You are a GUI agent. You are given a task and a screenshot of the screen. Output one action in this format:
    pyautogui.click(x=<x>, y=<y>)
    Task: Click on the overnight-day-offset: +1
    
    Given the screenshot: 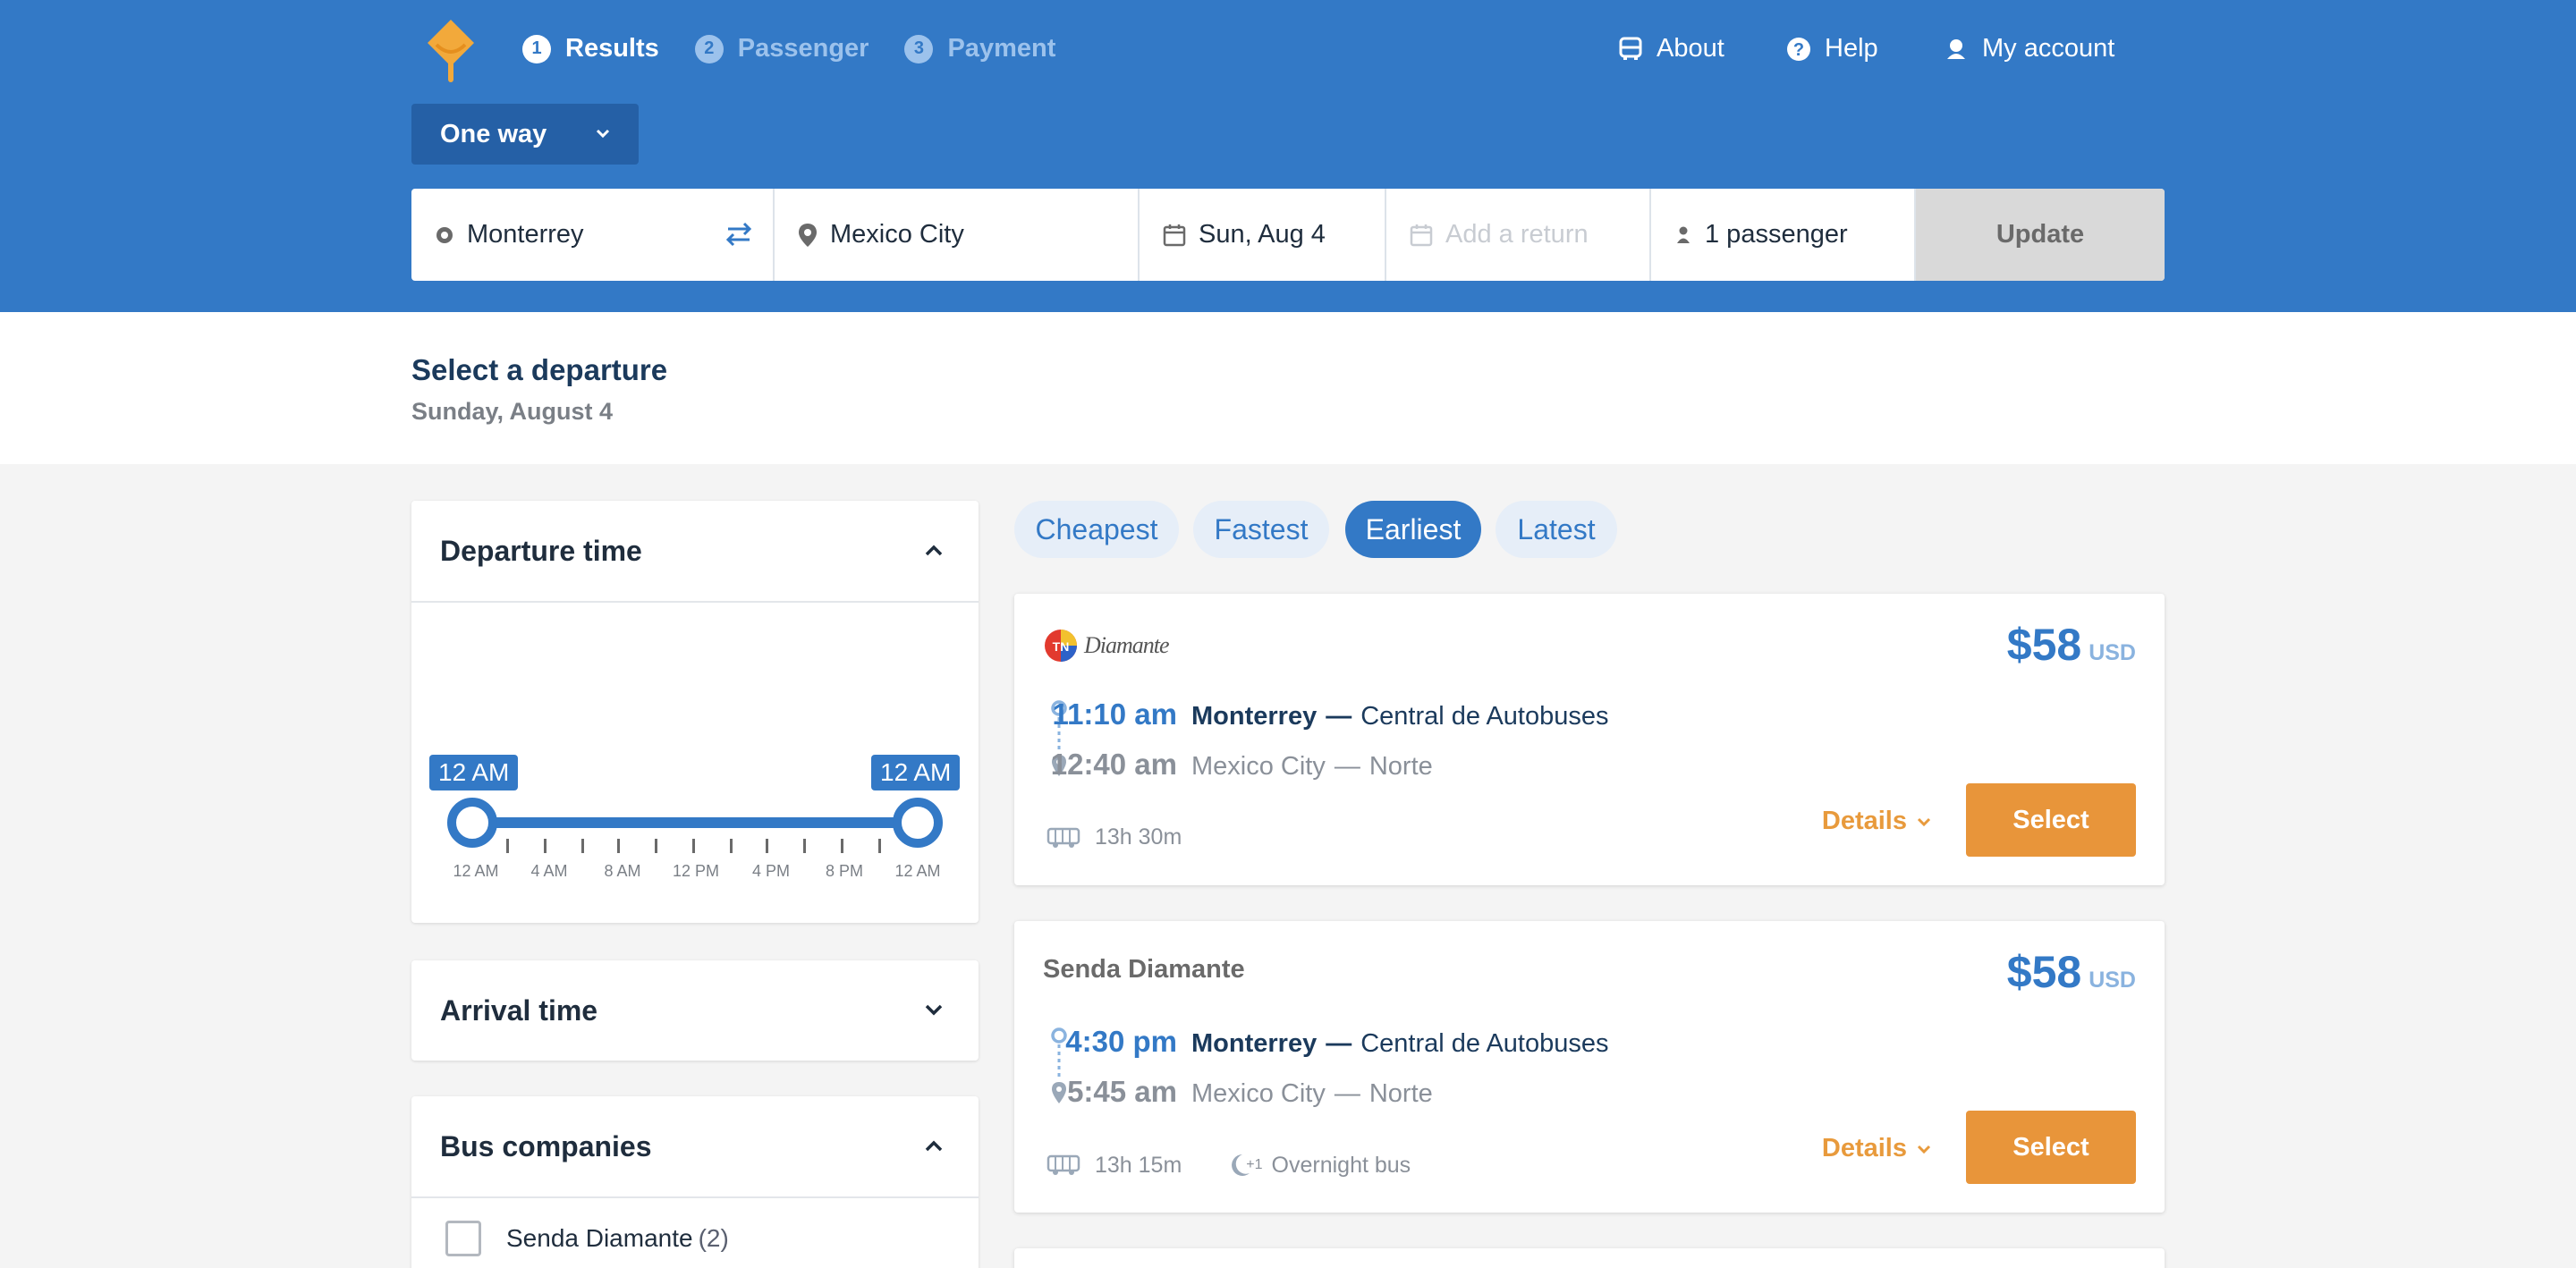 What is the action you would take?
    pyautogui.click(x=1254, y=1164)
    